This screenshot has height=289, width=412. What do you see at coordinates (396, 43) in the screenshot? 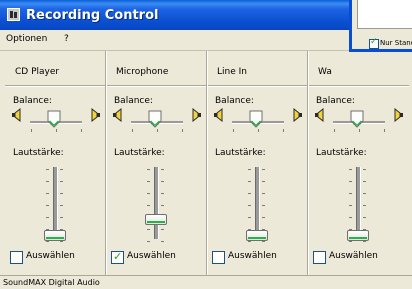
I see `default-only-label: Nur Standa` at bounding box center [396, 43].